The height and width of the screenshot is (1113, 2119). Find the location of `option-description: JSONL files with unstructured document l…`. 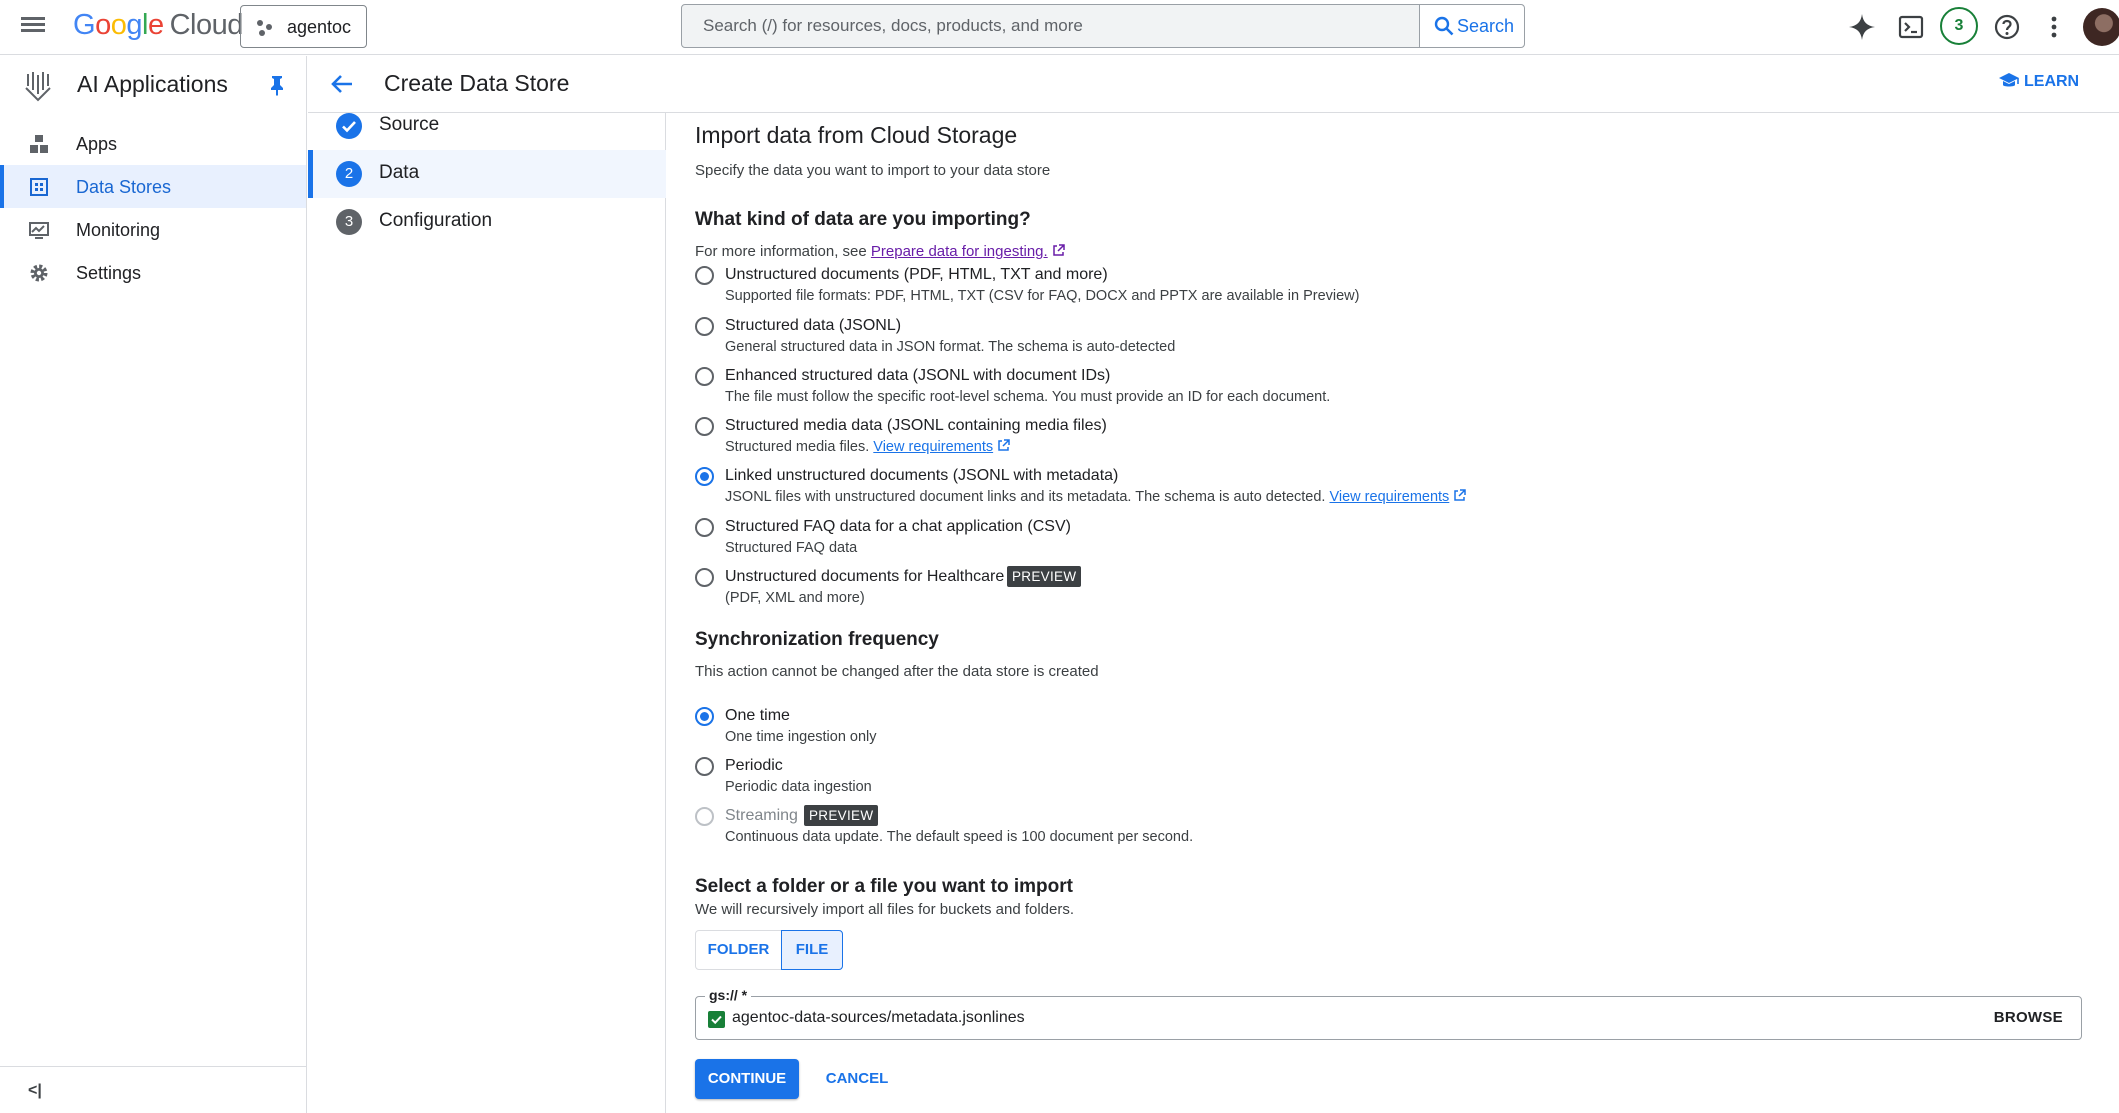

option-description: JSONL files with unstructured document l… is located at coordinates (1096, 497).